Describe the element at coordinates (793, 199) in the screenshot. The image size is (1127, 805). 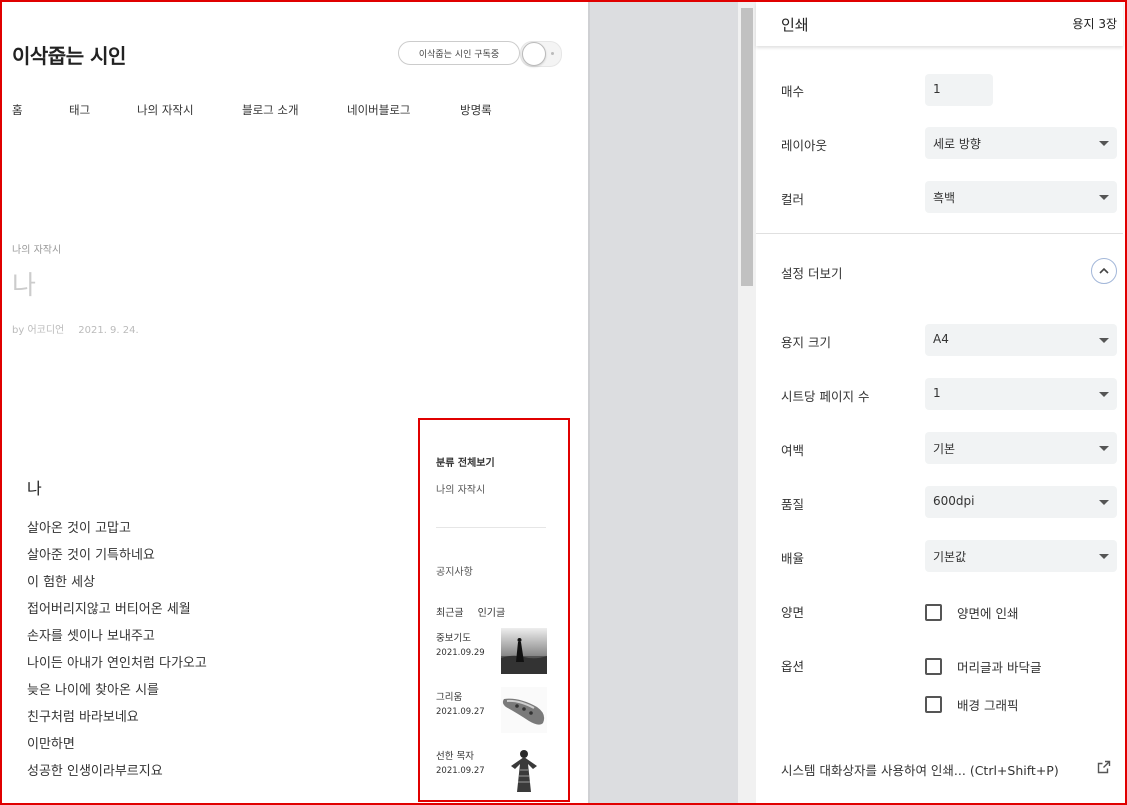
I see `color-label: 컬러` at that location.